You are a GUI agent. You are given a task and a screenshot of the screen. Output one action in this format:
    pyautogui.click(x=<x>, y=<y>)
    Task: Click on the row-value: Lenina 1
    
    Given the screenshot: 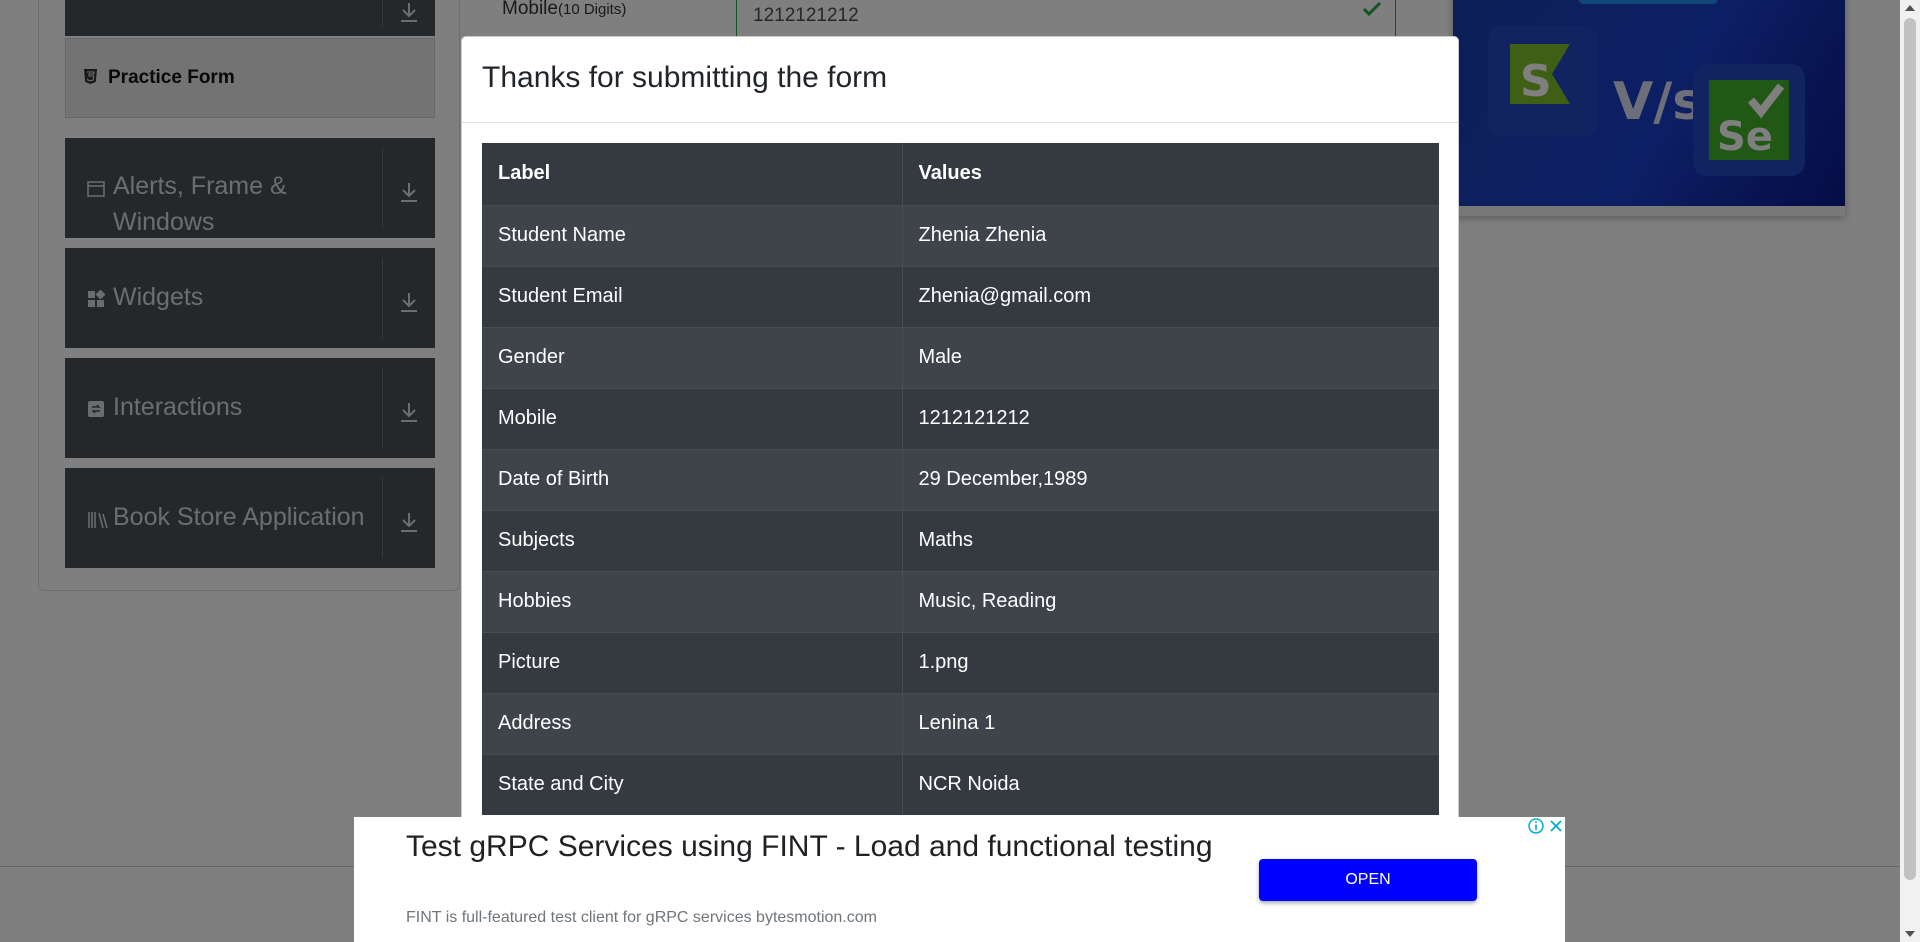 What is the action you would take?
    pyautogui.click(x=1170, y=723)
    